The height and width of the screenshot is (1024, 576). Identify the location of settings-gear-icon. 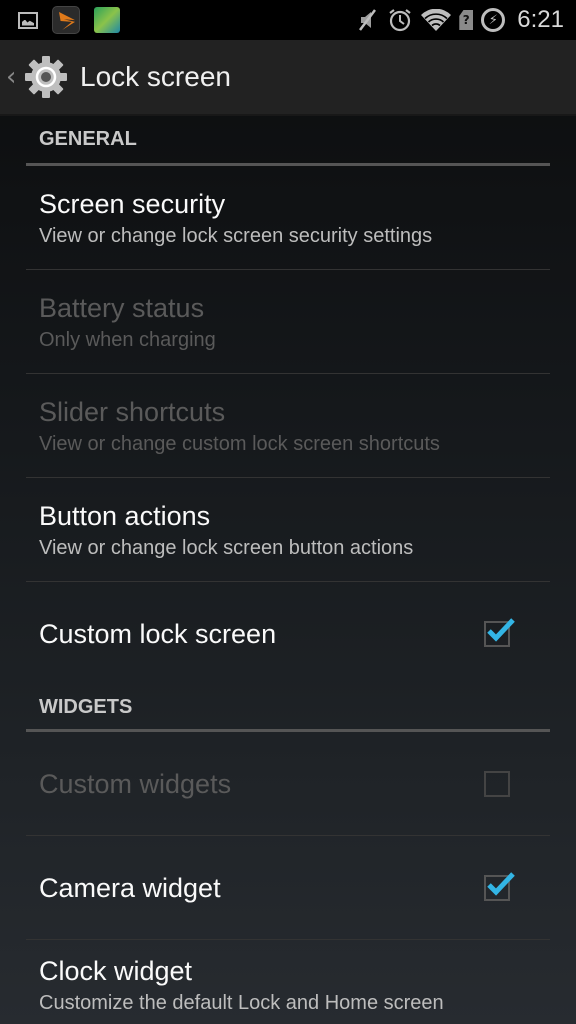
(46, 77).